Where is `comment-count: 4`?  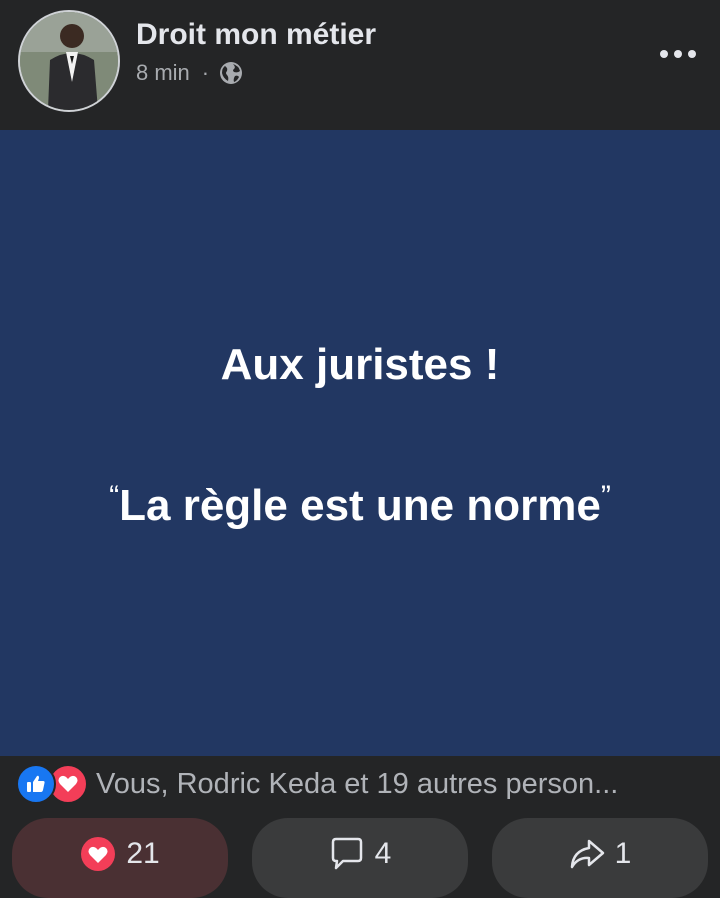
comment-count: 4 is located at coordinates (383, 853).